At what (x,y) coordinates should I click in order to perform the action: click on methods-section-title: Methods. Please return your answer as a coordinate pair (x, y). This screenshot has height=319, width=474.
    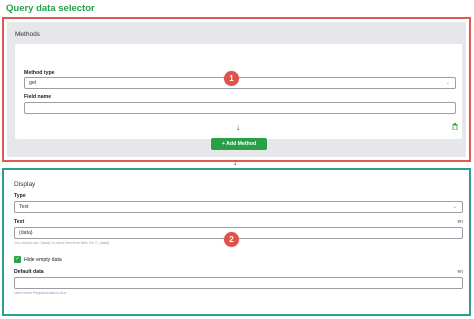
    Looking at the image, I should click on (27, 34).